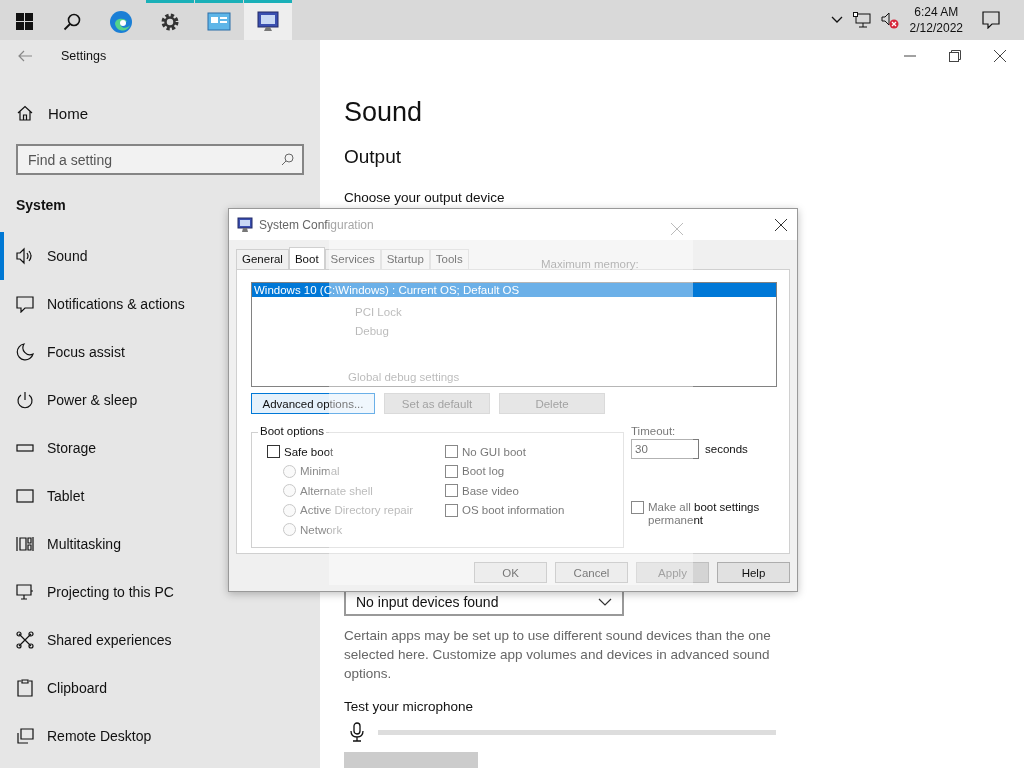  I want to click on checkbox-label: OS boot information, so click(513, 510).